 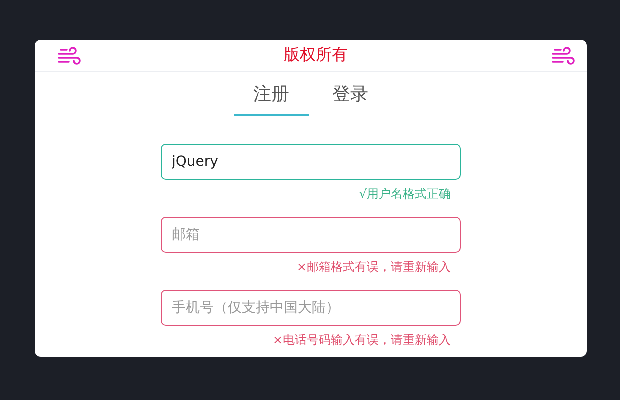 What do you see at coordinates (361, 340) in the screenshot?
I see `validation-message: ×电话号码输入有误，请重新输入` at bounding box center [361, 340].